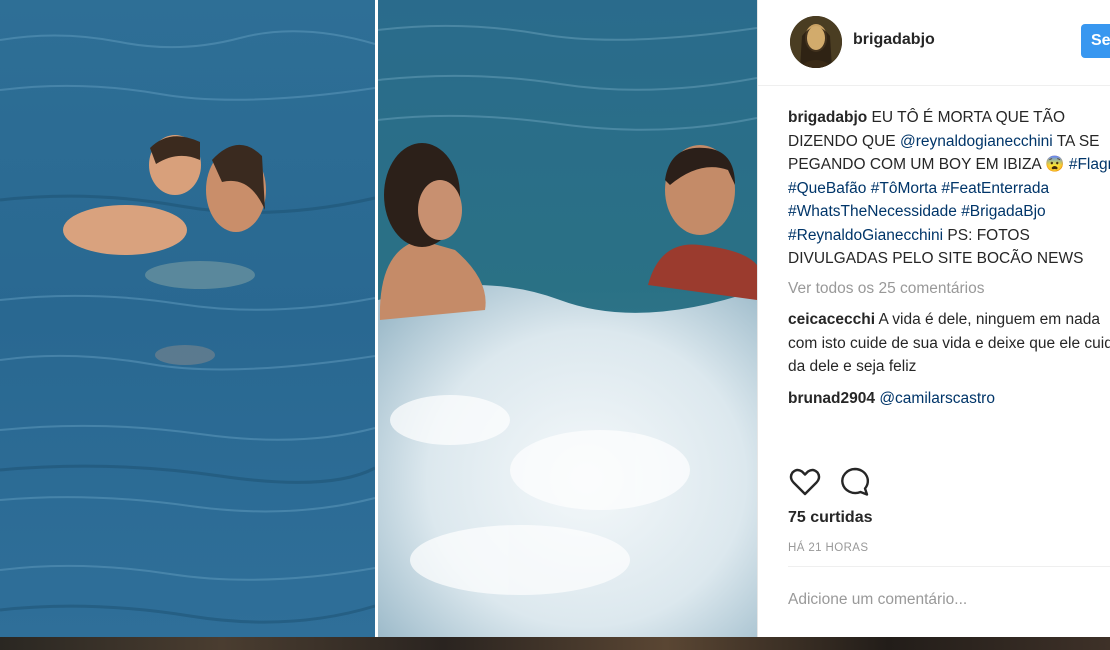  Describe the element at coordinates (1003, 211) in the screenshot. I see `hashtag-link: #BrigadaBjo` at that location.